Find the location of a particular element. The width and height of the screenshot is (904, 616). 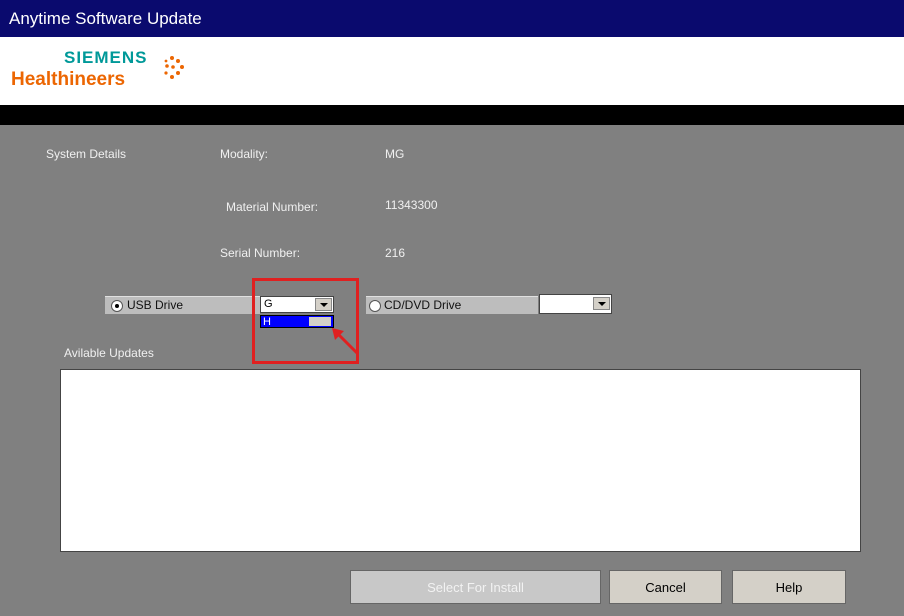

help-button: Help is located at coordinates (789, 587).